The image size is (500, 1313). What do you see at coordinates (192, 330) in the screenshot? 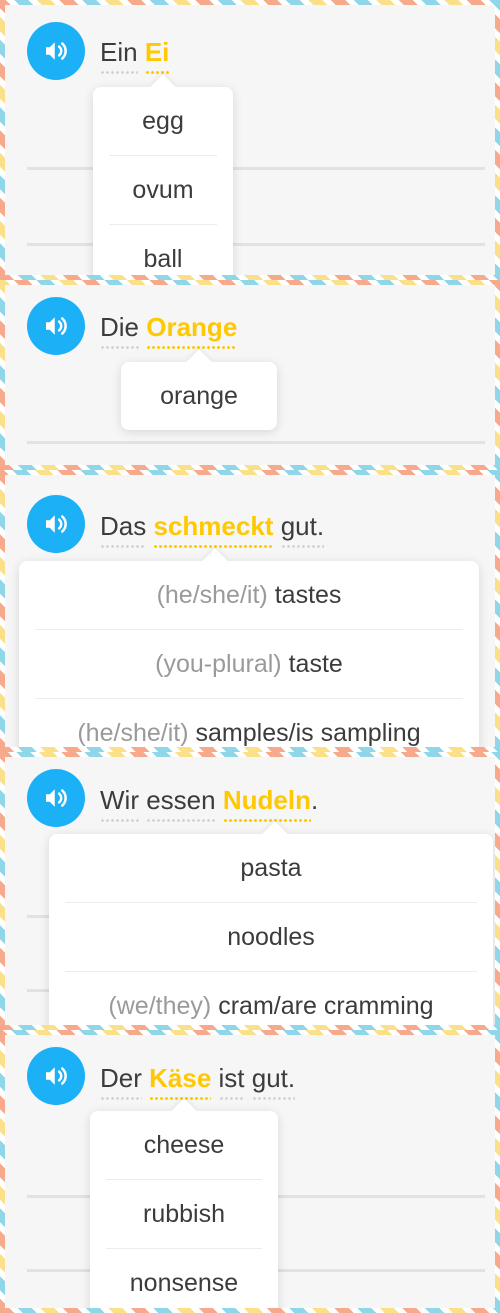
I see `word-token-highlighted: Orange` at bounding box center [192, 330].